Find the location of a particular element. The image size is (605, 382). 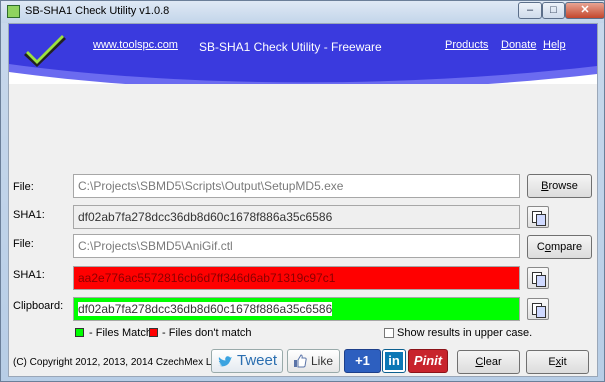

files-dont-match-legend: - Files don't match is located at coordinates (207, 333).